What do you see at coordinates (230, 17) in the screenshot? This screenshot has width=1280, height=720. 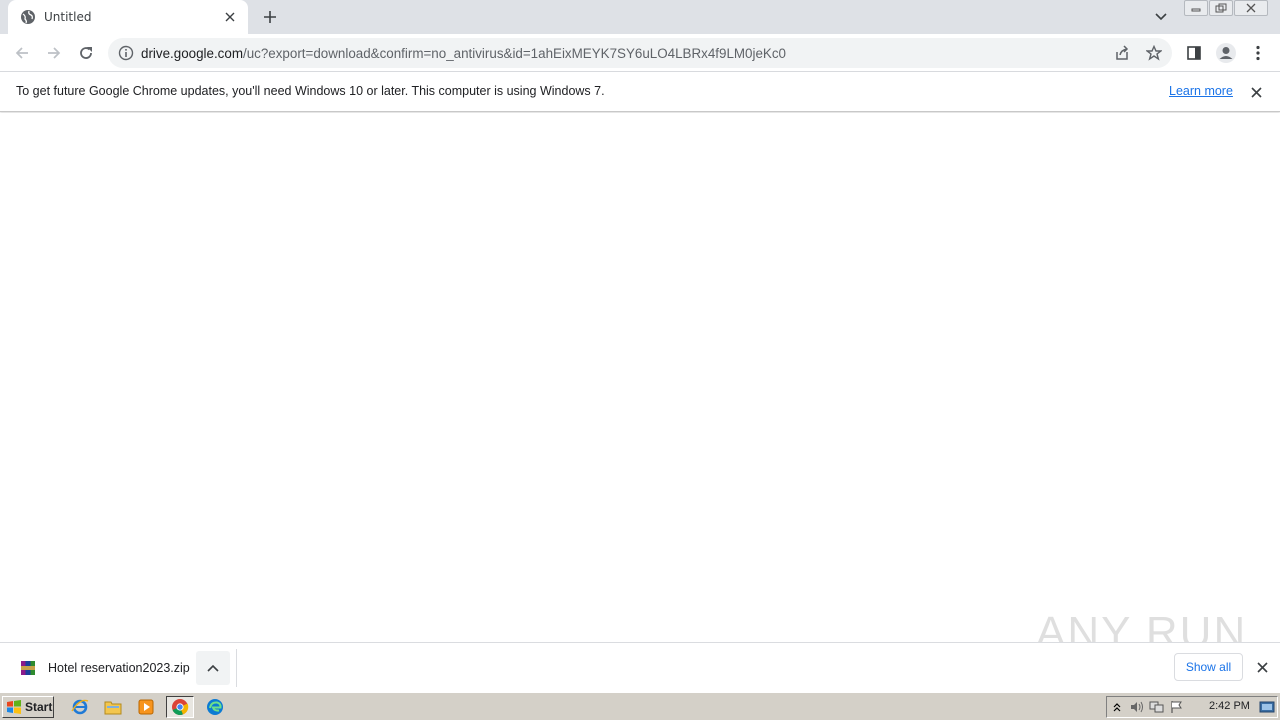 I see `tab-close-icon` at bounding box center [230, 17].